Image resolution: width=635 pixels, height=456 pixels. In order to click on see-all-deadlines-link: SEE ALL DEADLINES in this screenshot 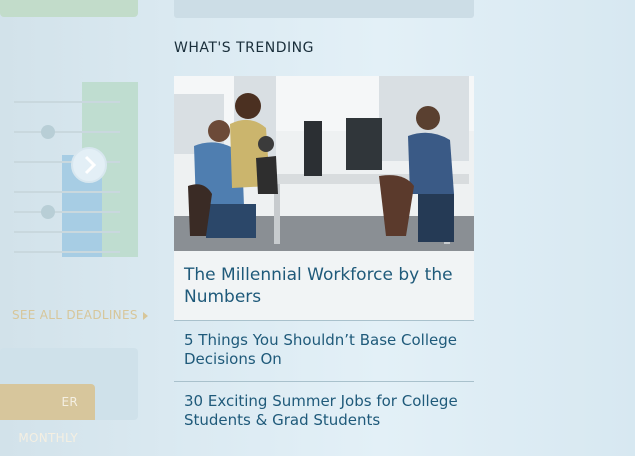, I will do `click(80, 315)`.